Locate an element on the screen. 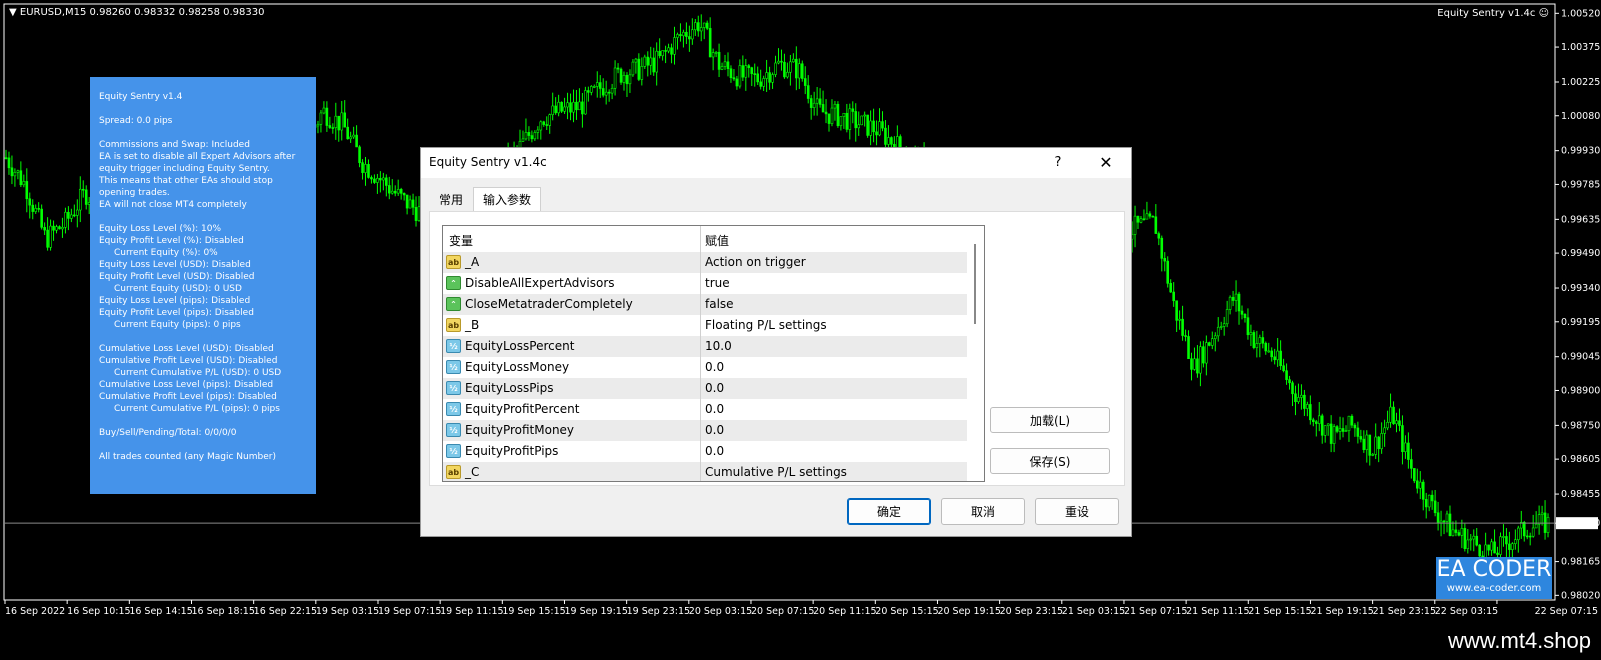 Image resolution: width=1601 pixels, height=660 pixels. param-value: Floating P/L settings is located at coordinates (766, 325).